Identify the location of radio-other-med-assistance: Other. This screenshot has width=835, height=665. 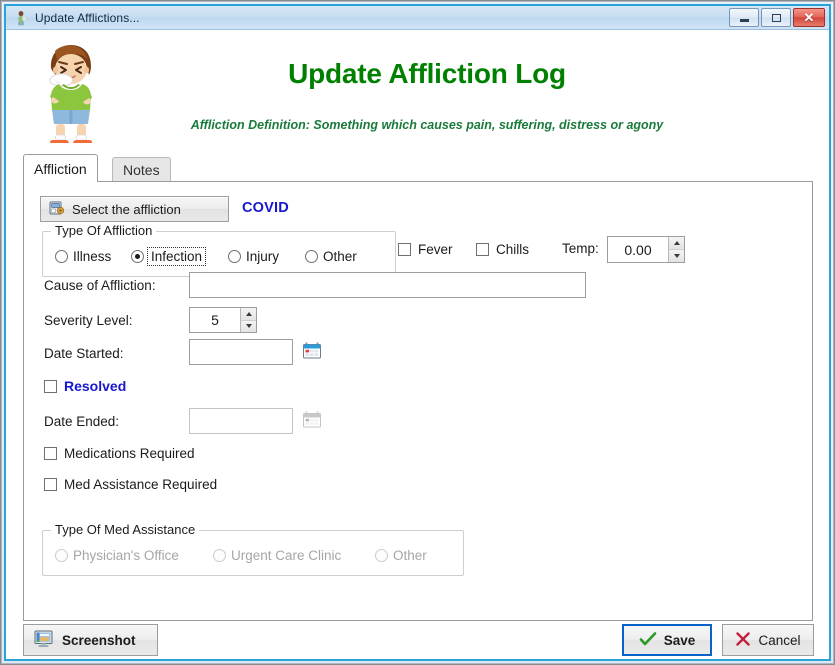
(401, 555).